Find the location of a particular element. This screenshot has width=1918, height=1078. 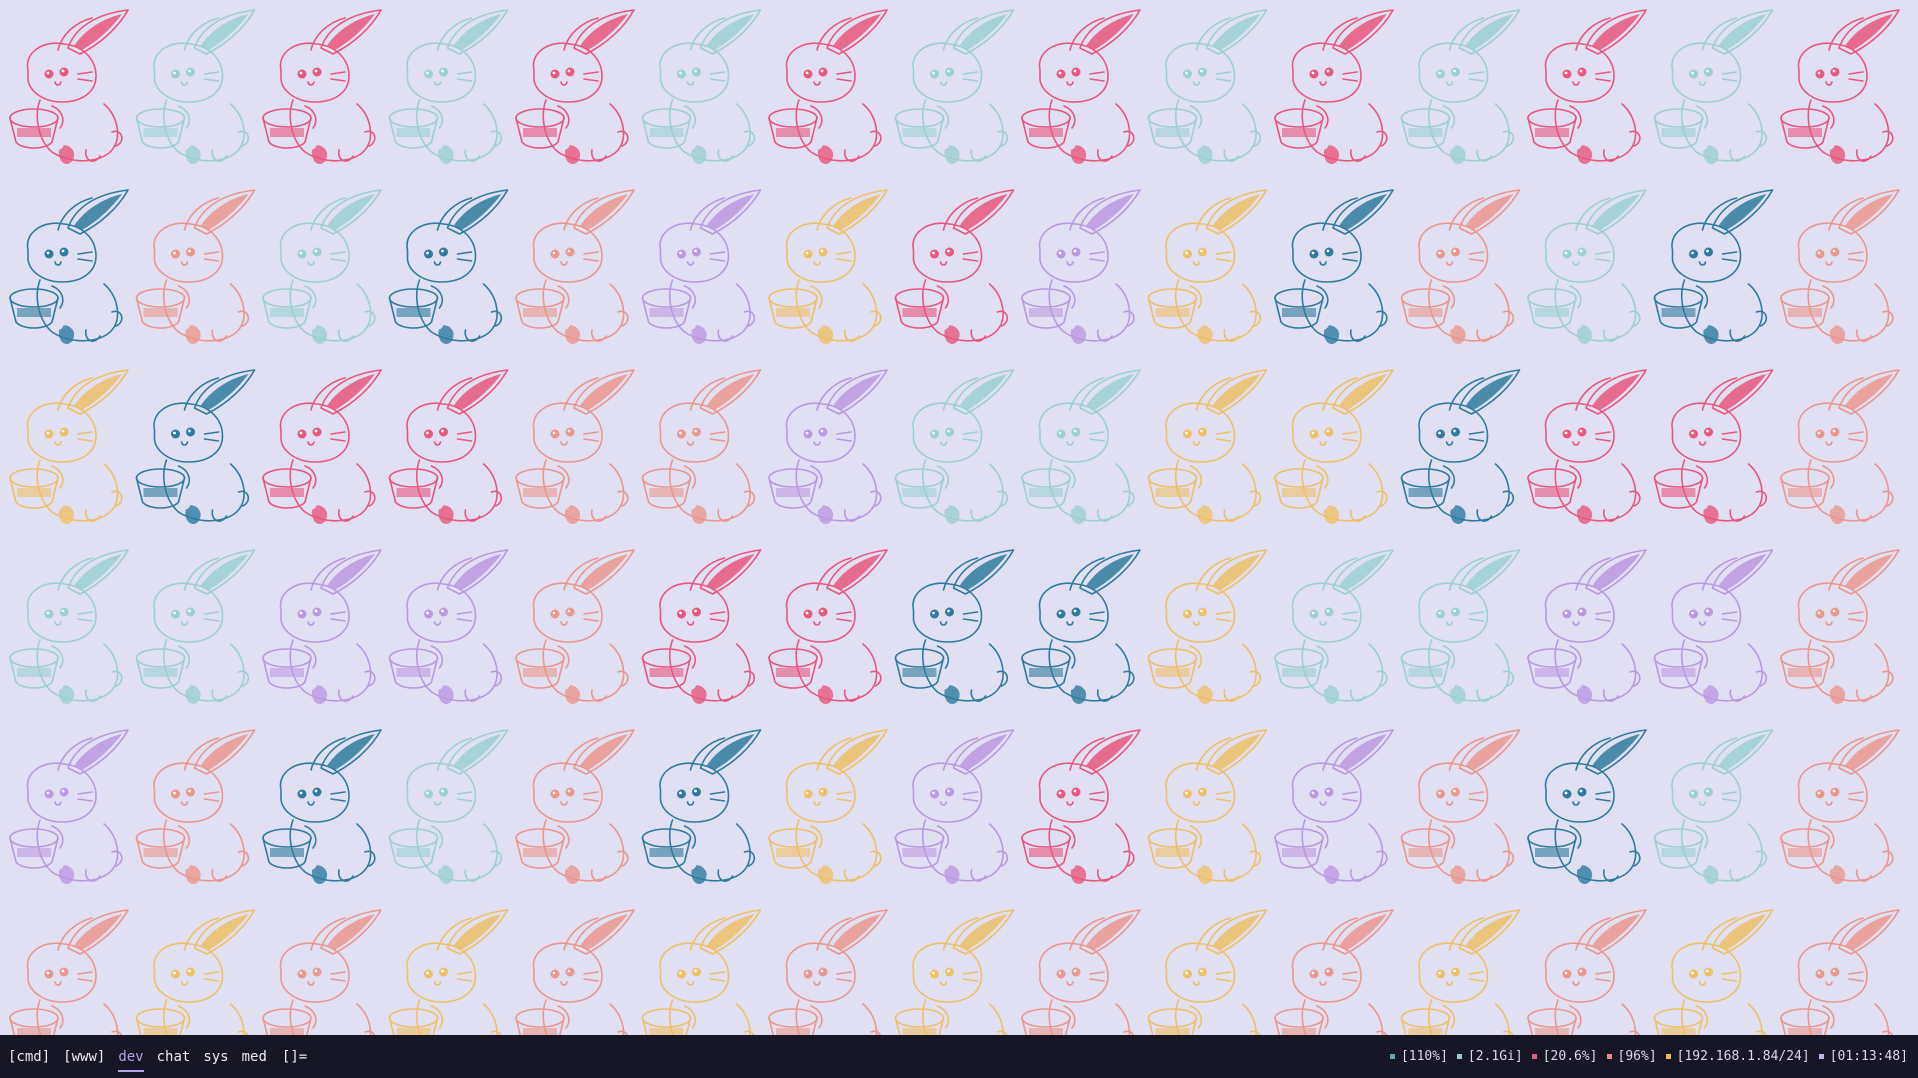

bunny-1-0-icon is located at coordinates (69, 267).